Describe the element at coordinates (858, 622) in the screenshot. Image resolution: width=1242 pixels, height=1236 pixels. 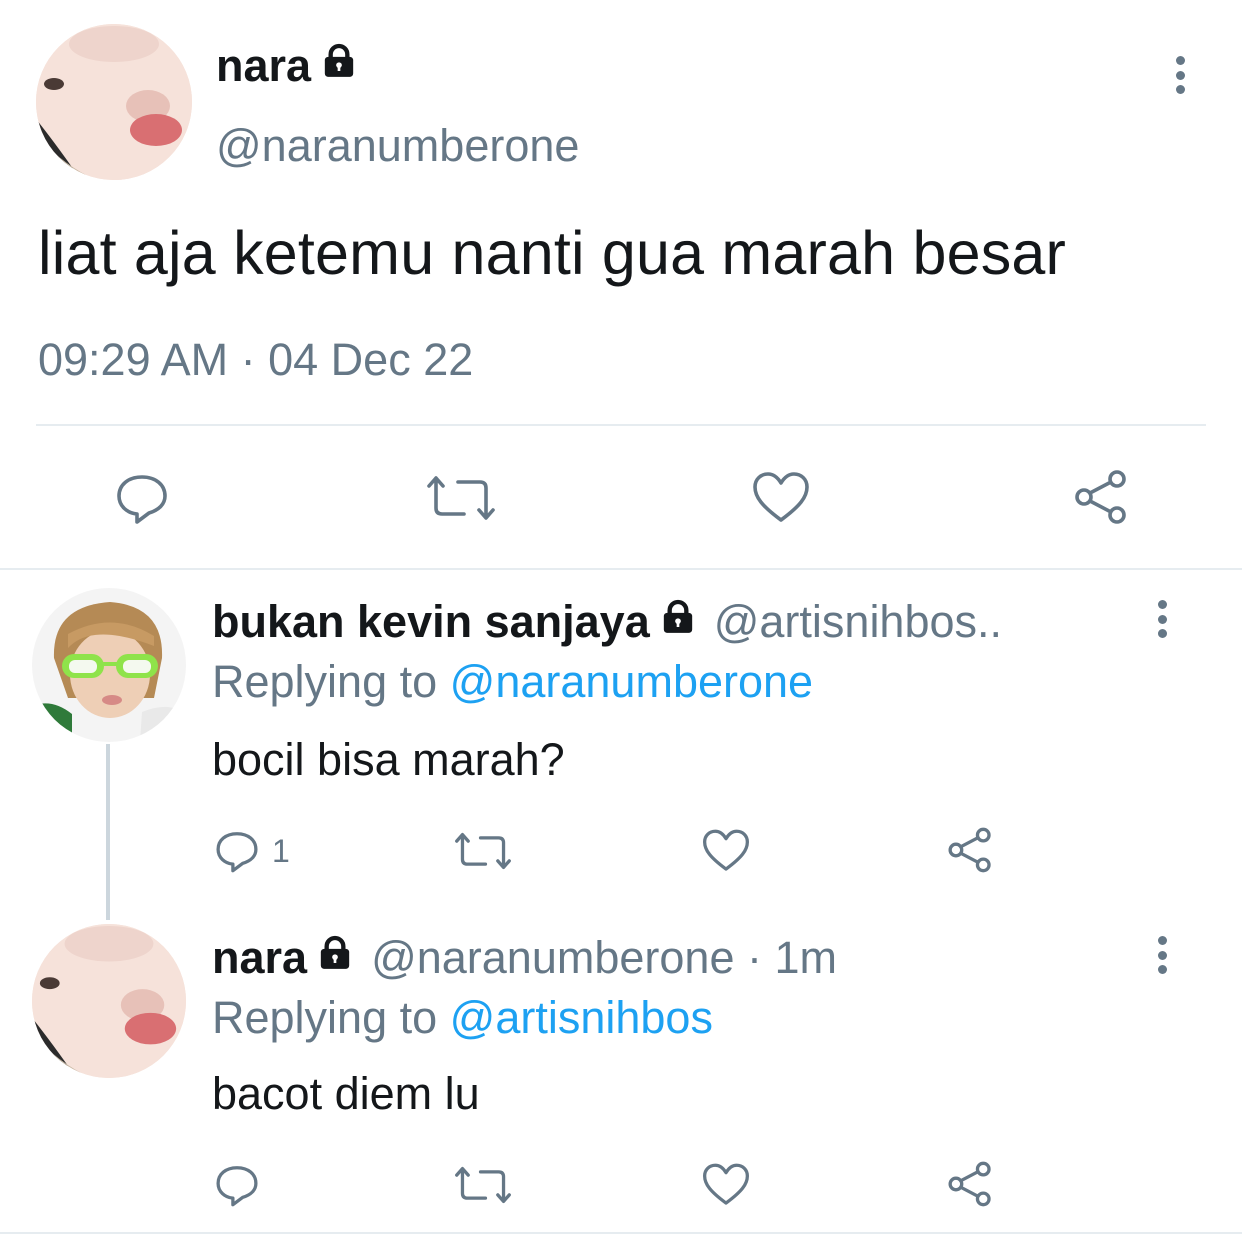
I see `author-handle: @artisnihbos..` at that location.